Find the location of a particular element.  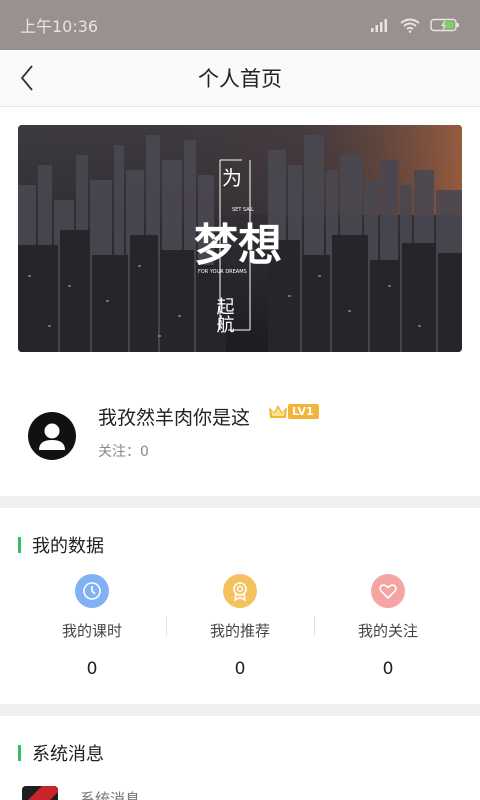

banner-main-text: 梦想 is located at coordinates (238, 245).